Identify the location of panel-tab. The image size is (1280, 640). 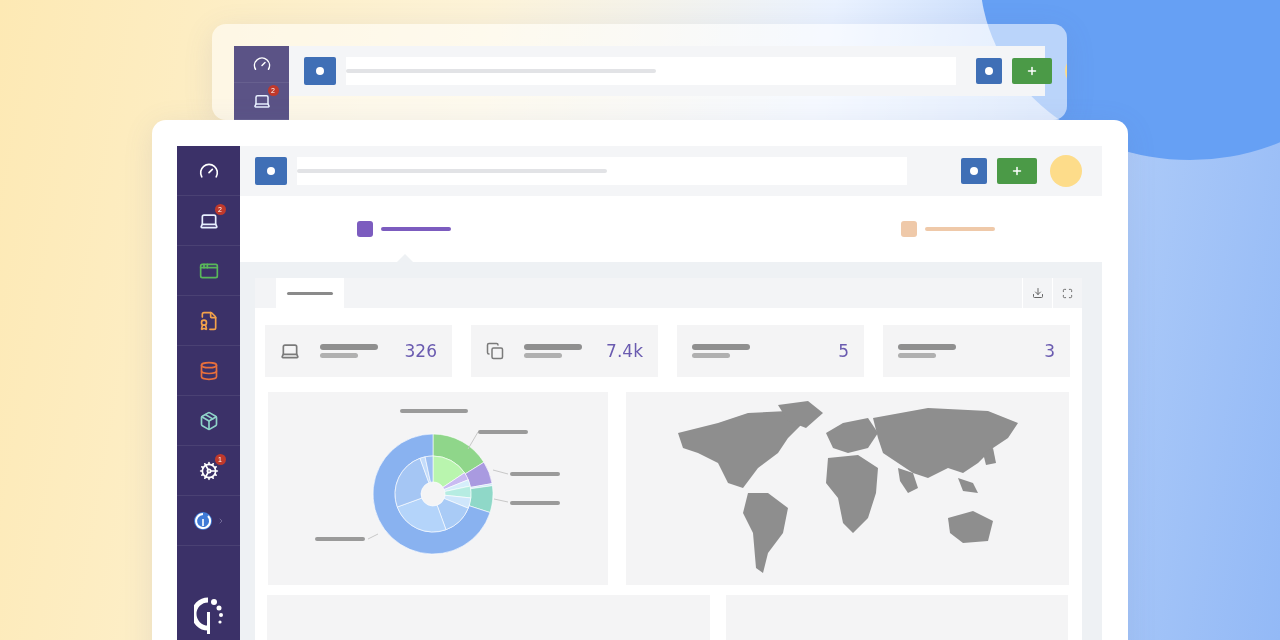
(310, 293).